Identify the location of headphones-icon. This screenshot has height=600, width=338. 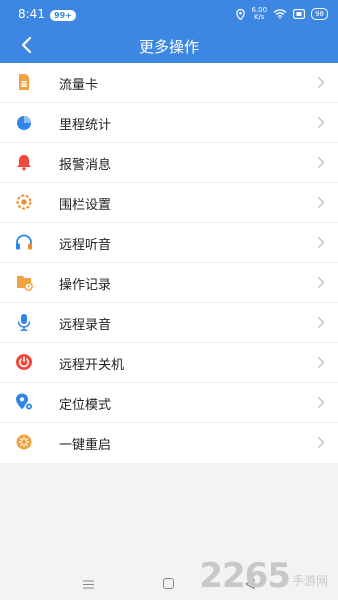
(24, 242).